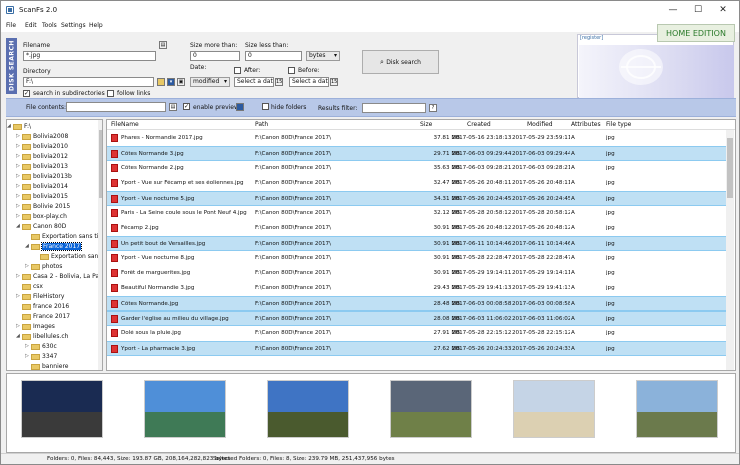 The height and width of the screenshot is (465, 740). Describe the element at coordinates (554, 409) in the screenshot. I see `thumb-cliffs` at that location.